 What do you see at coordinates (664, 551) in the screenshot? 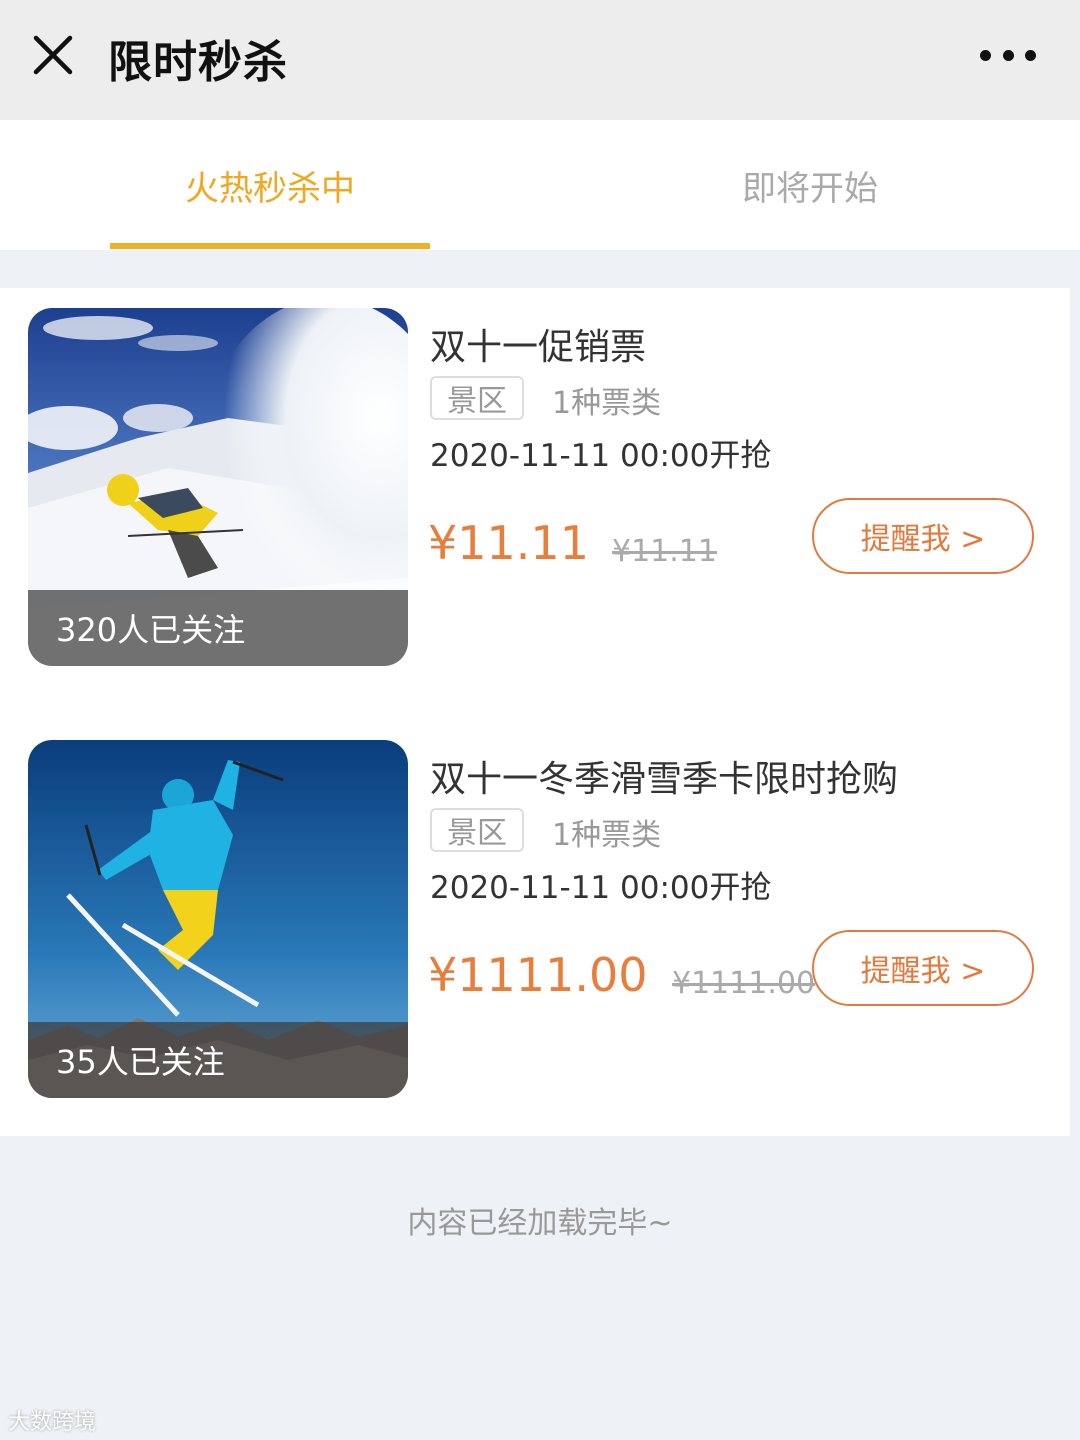
I see `original-price: ¥11.11` at bounding box center [664, 551].